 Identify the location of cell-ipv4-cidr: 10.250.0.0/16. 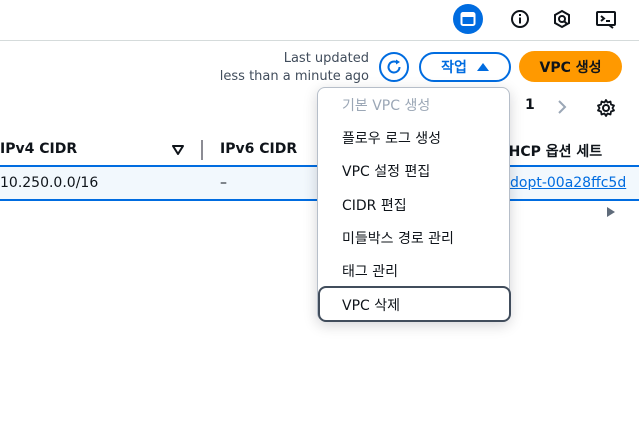
(49, 183).